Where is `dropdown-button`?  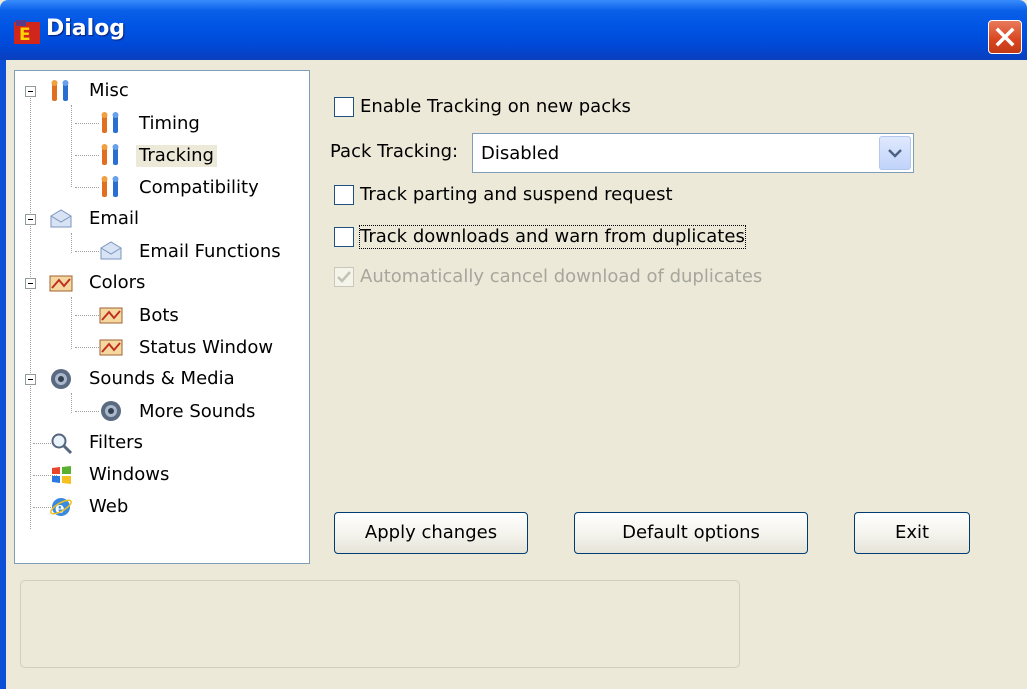 dropdown-button is located at coordinates (895, 153).